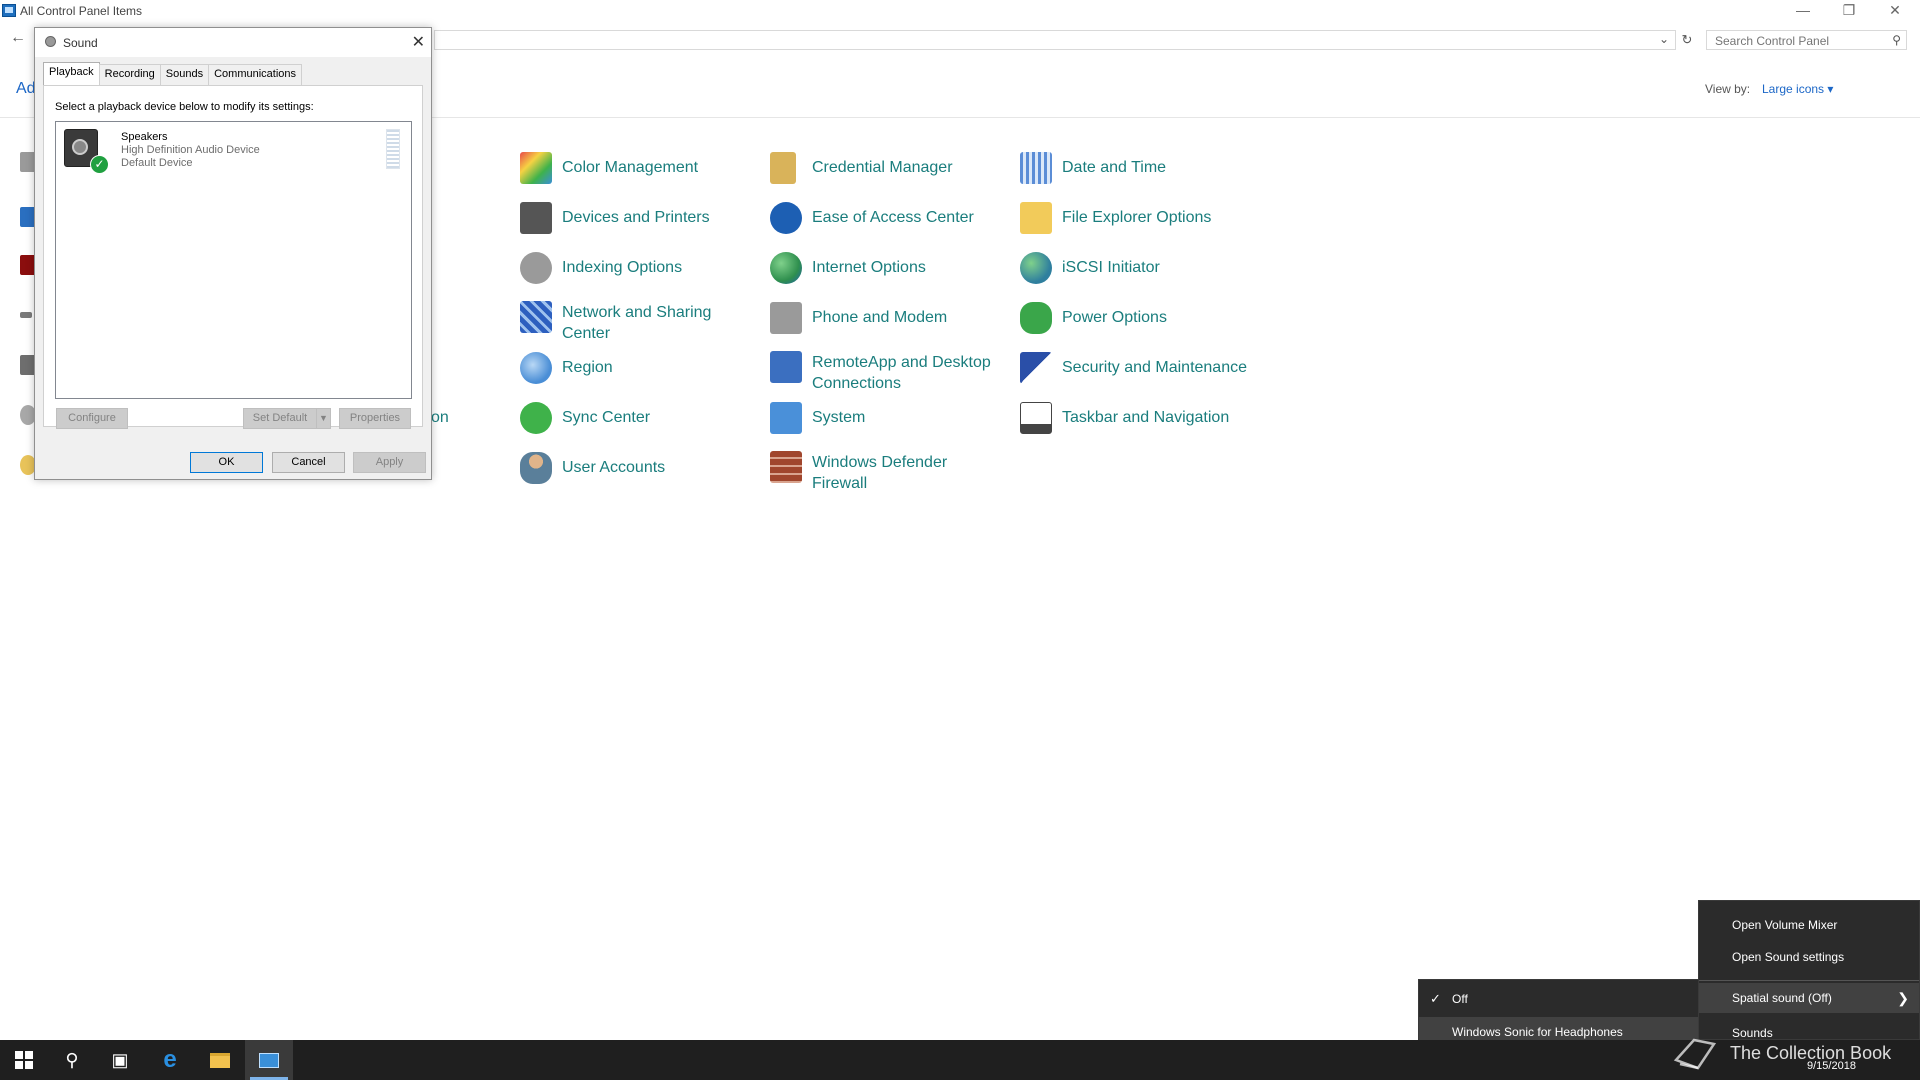 The height and width of the screenshot is (1083, 1920). I want to click on cp-item-windows-firewall: Windows Defender Firewall, so click(871, 470).